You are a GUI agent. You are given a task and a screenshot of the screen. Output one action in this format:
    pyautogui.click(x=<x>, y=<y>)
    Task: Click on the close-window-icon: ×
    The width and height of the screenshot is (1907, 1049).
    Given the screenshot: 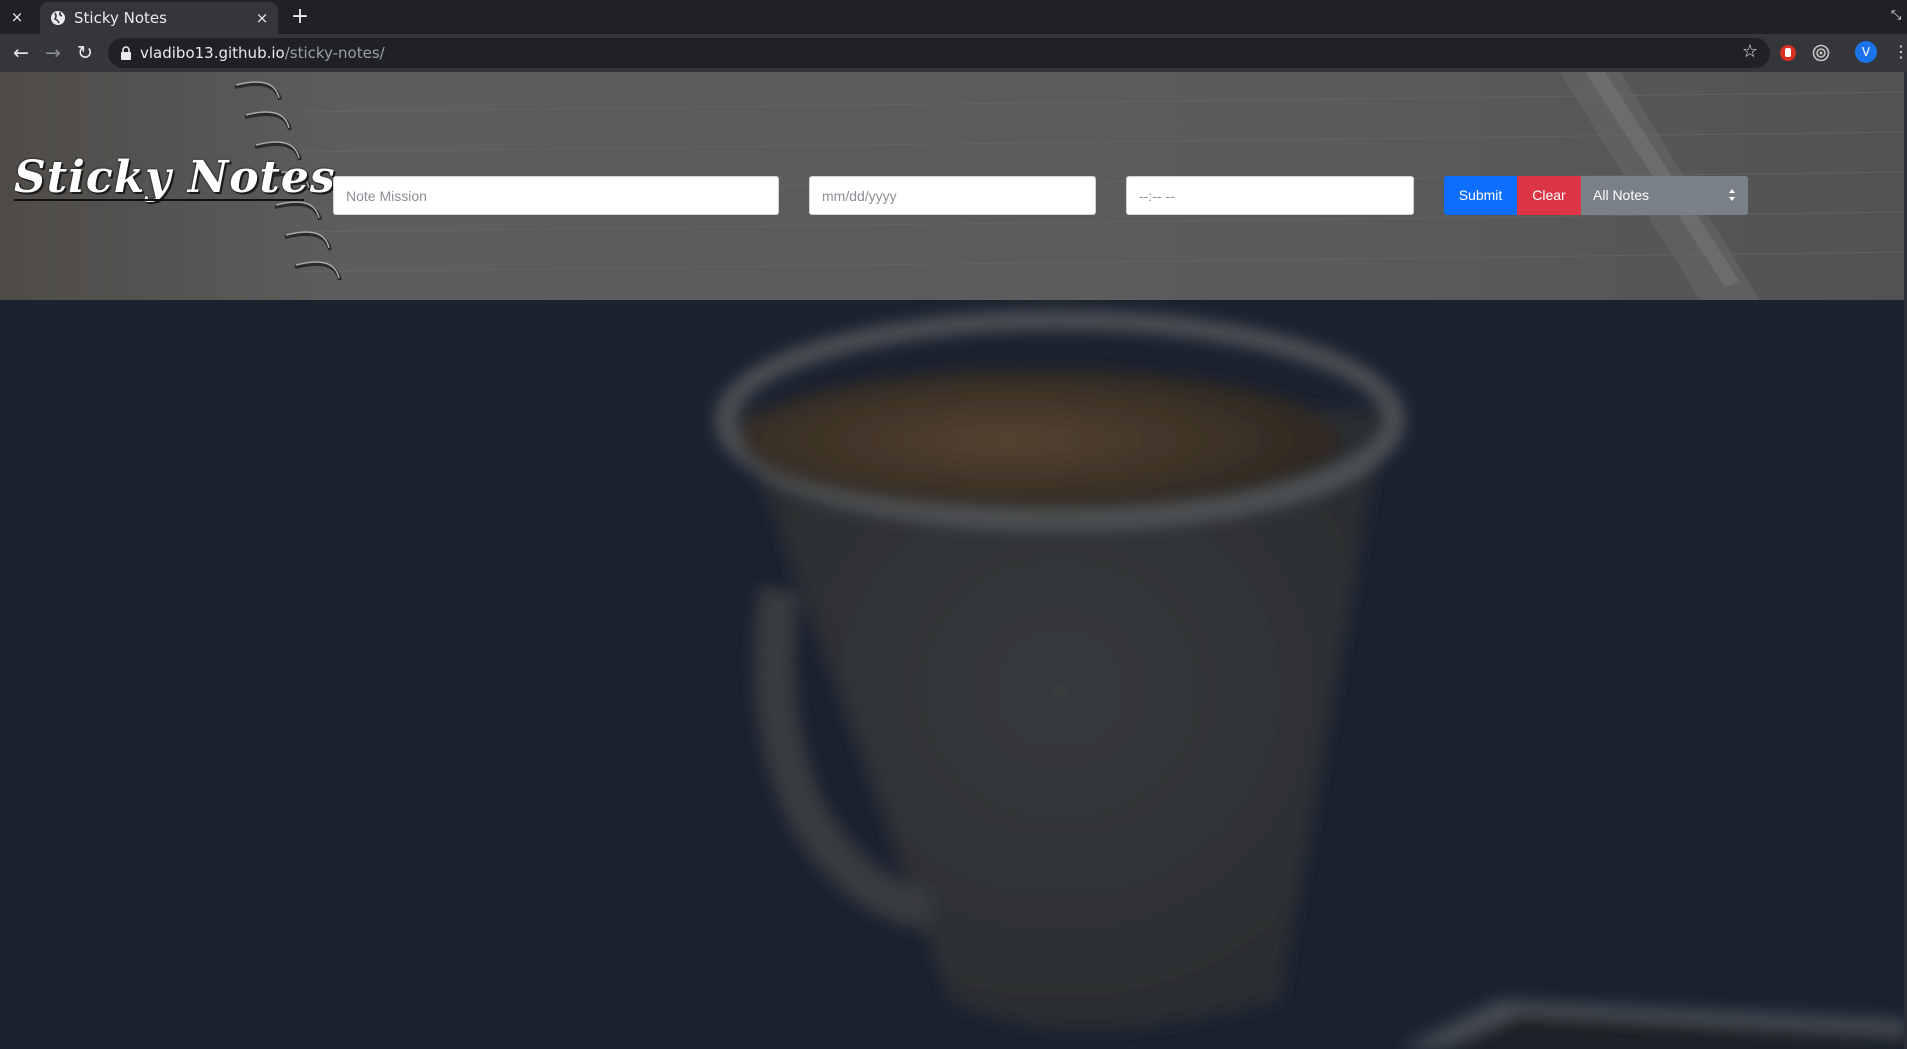 What is the action you would take?
    pyautogui.click(x=17, y=17)
    